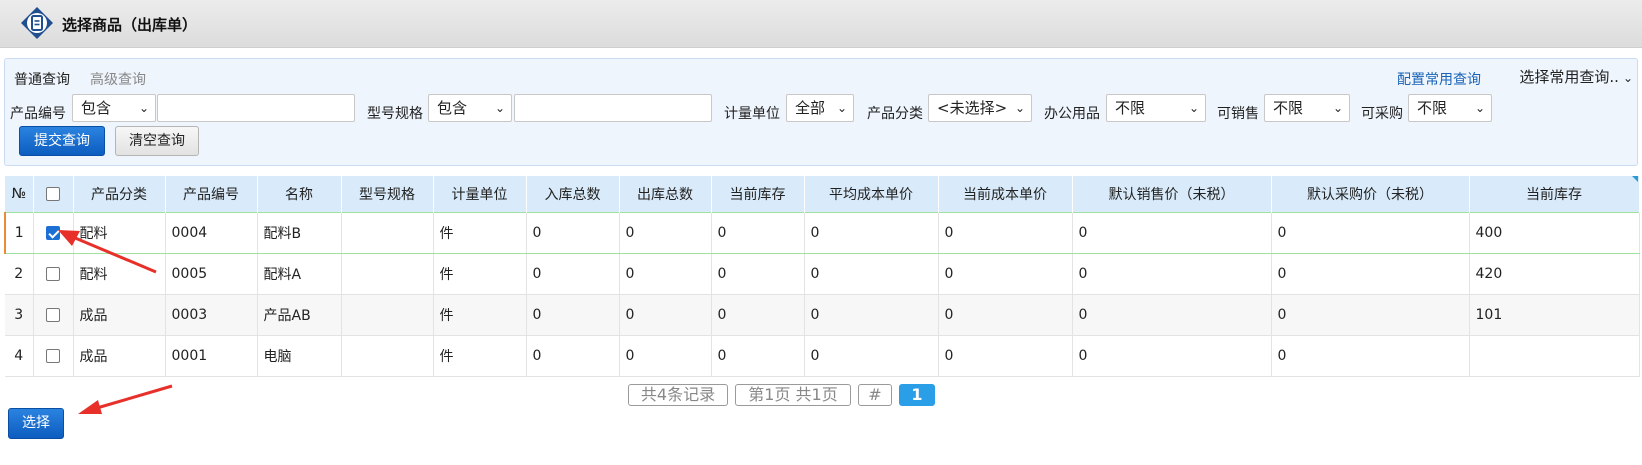 This screenshot has width=1642, height=465. What do you see at coordinates (1288, 108) in the screenshot?
I see `sellable-value: 不限` at bounding box center [1288, 108].